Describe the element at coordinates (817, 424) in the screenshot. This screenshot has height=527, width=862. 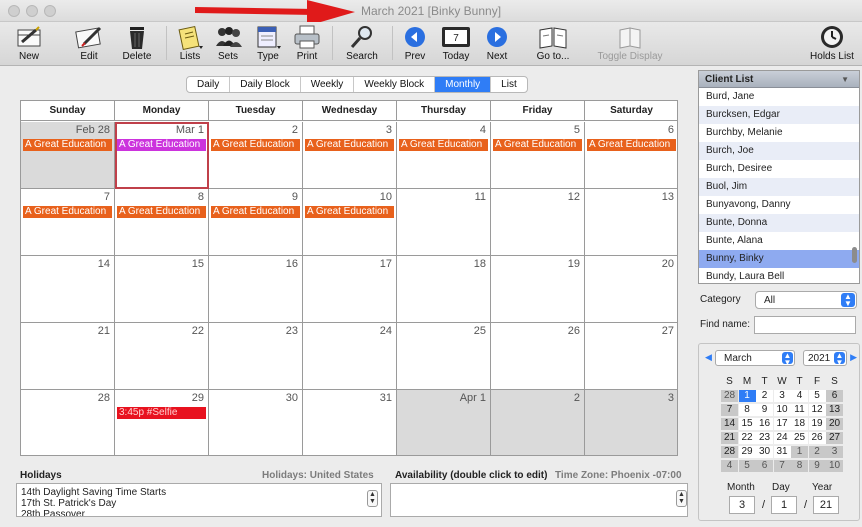
I see `mini-day: 19` at that location.